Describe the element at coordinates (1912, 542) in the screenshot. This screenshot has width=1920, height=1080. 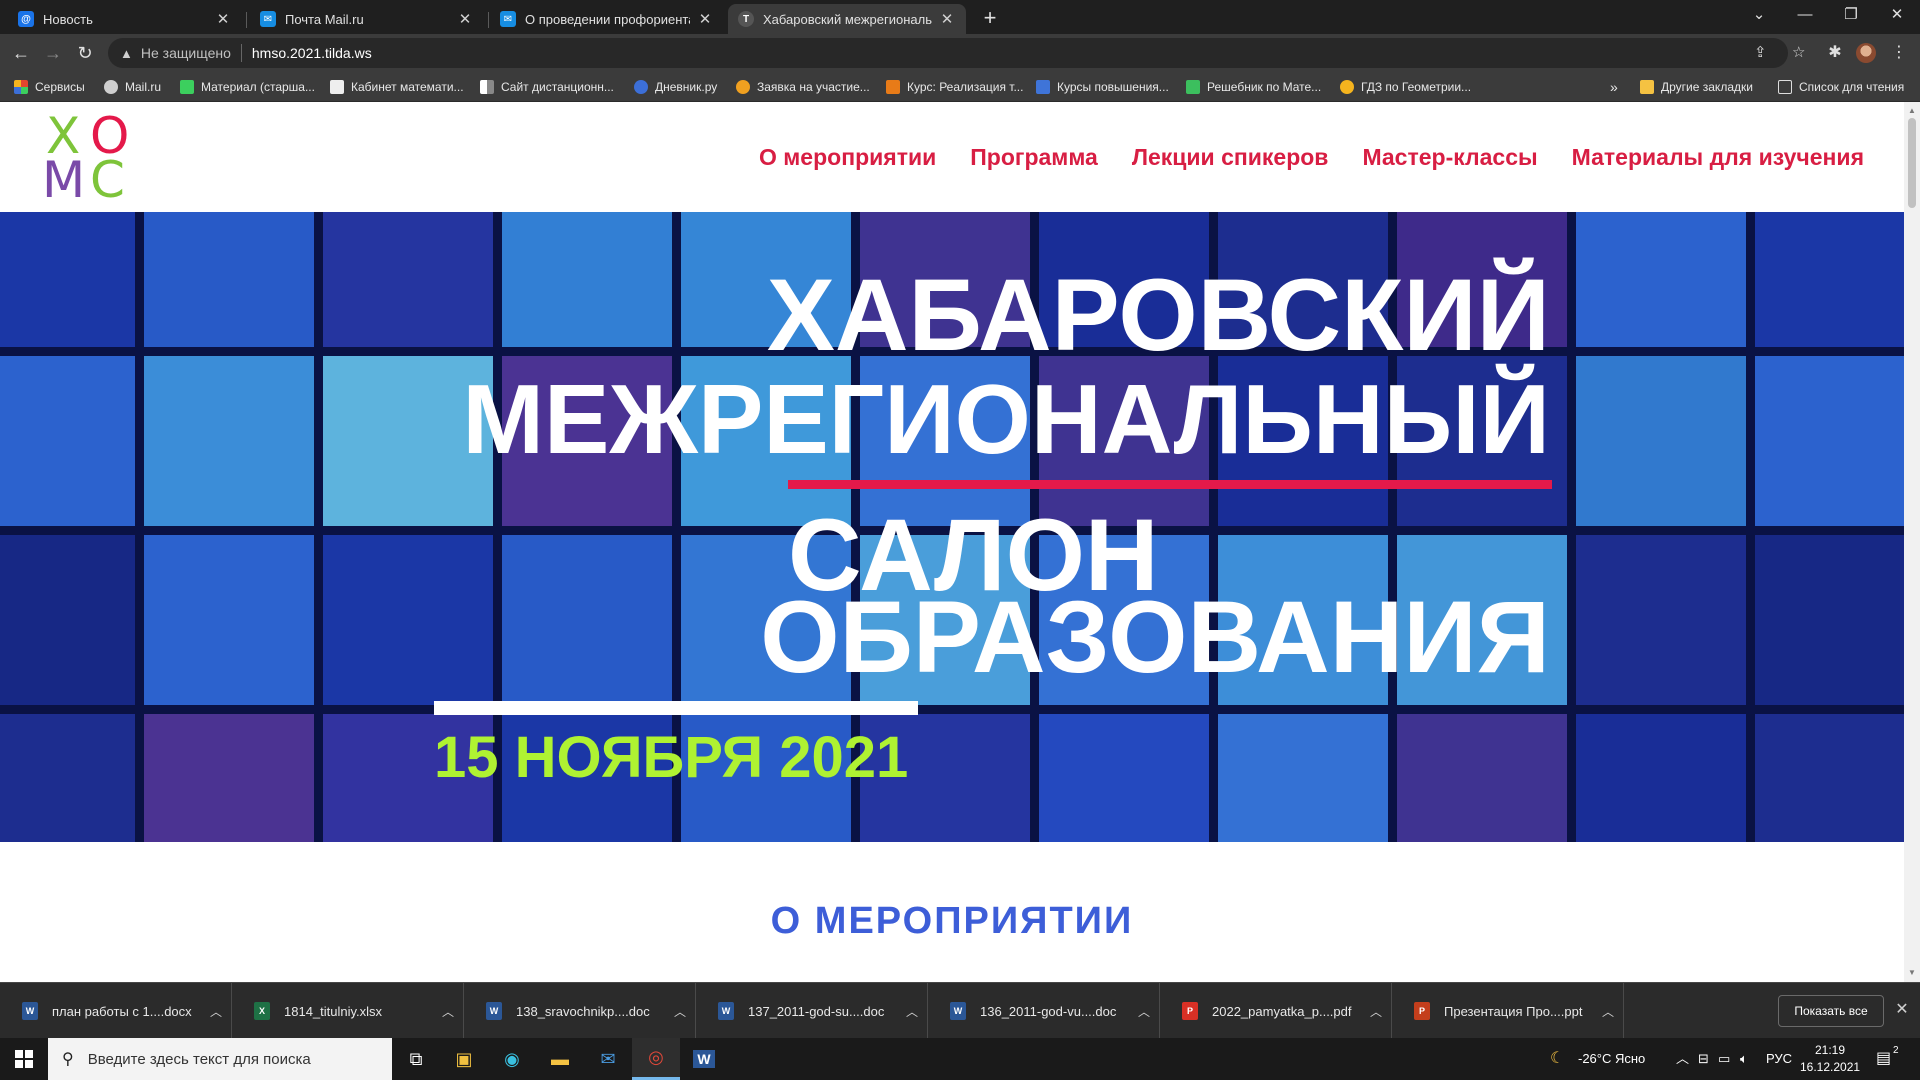
I see `page-scrollbar: ▲ ▼` at that location.